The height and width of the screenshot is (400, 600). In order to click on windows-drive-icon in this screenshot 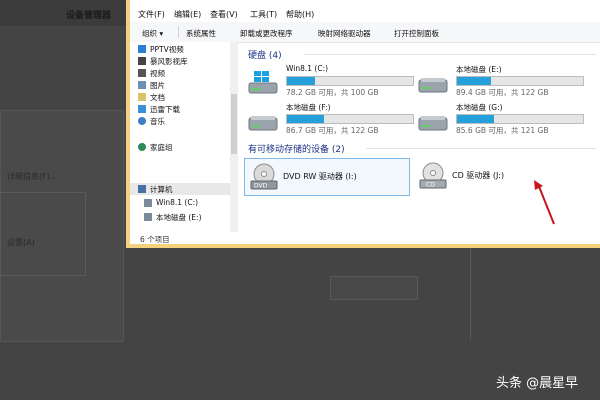, I will do `click(263, 82)`.